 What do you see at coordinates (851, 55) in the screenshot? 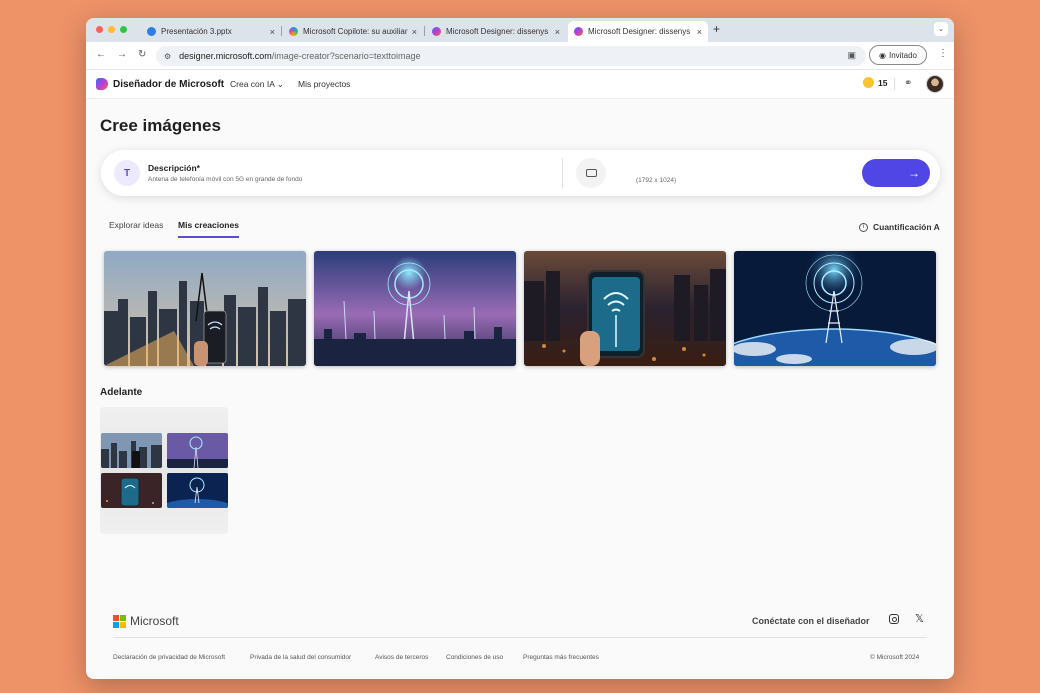
I see `translate-icon: ▣` at bounding box center [851, 55].